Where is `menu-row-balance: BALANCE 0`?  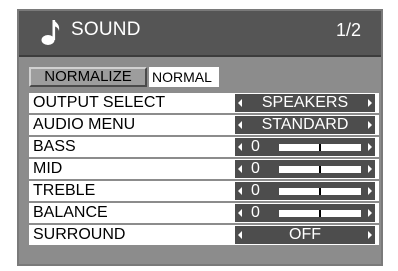 menu-row-balance: BALANCE 0 is located at coordinates (204, 213).